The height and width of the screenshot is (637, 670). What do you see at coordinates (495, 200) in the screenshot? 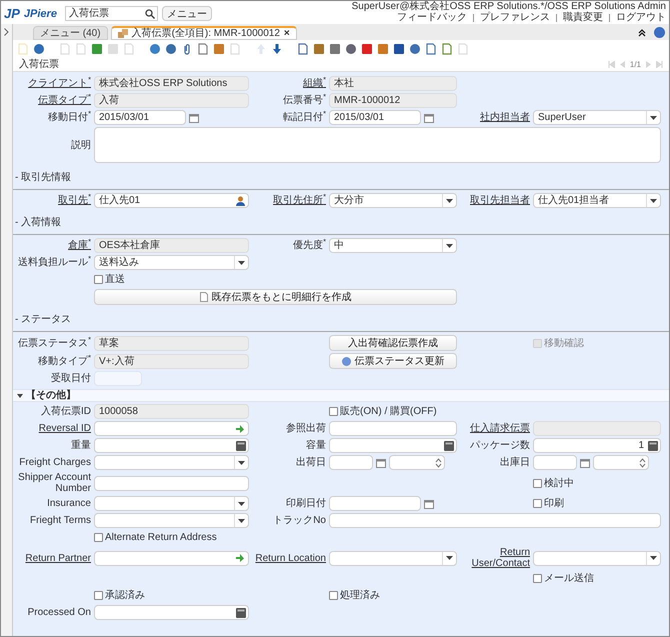
I see `field-link-label: 取引先担当者` at bounding box center [495, 200].